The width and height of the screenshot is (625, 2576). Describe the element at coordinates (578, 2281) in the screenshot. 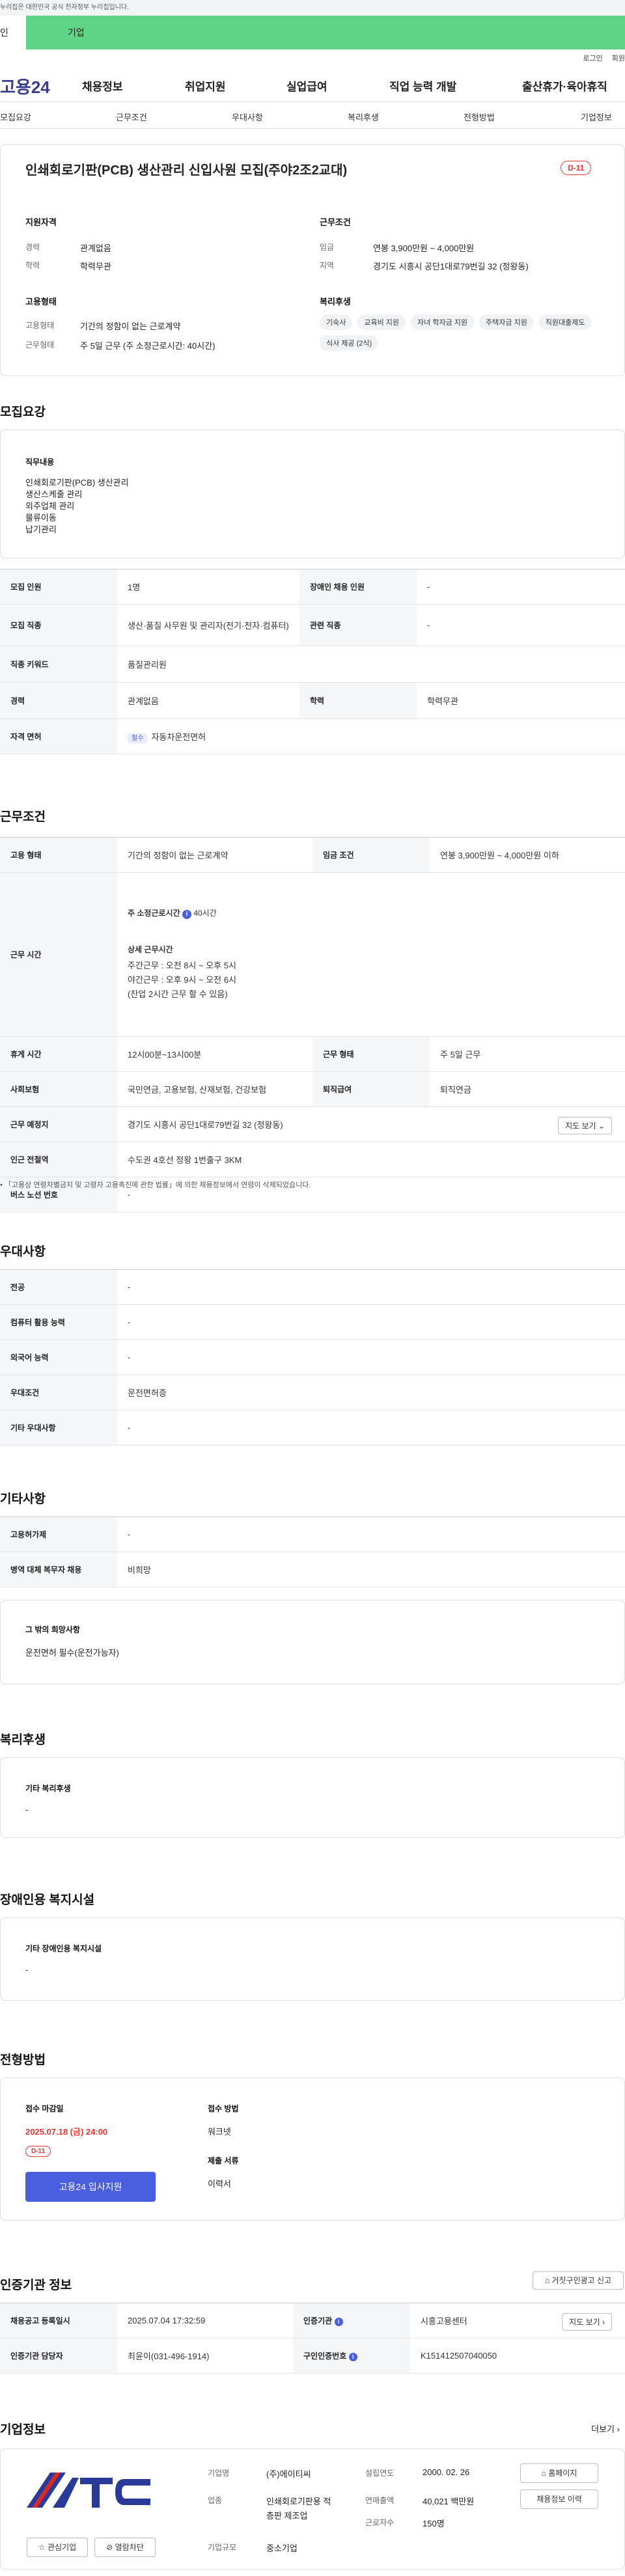

I see `report-button: ⌂ 거짓구인광고 신고` at that location.